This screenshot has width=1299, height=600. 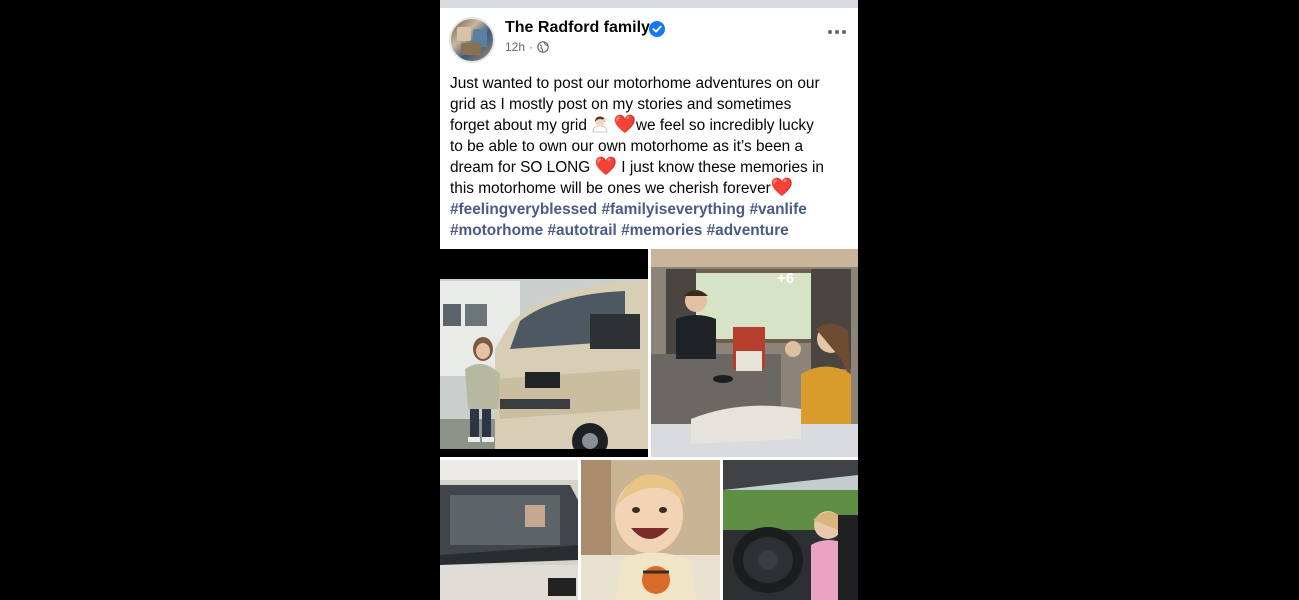 What do you see at coordinates (600, 124) in the screenshot?
I see `woman-facepalming-emoji` at bounding box center [600, 124].